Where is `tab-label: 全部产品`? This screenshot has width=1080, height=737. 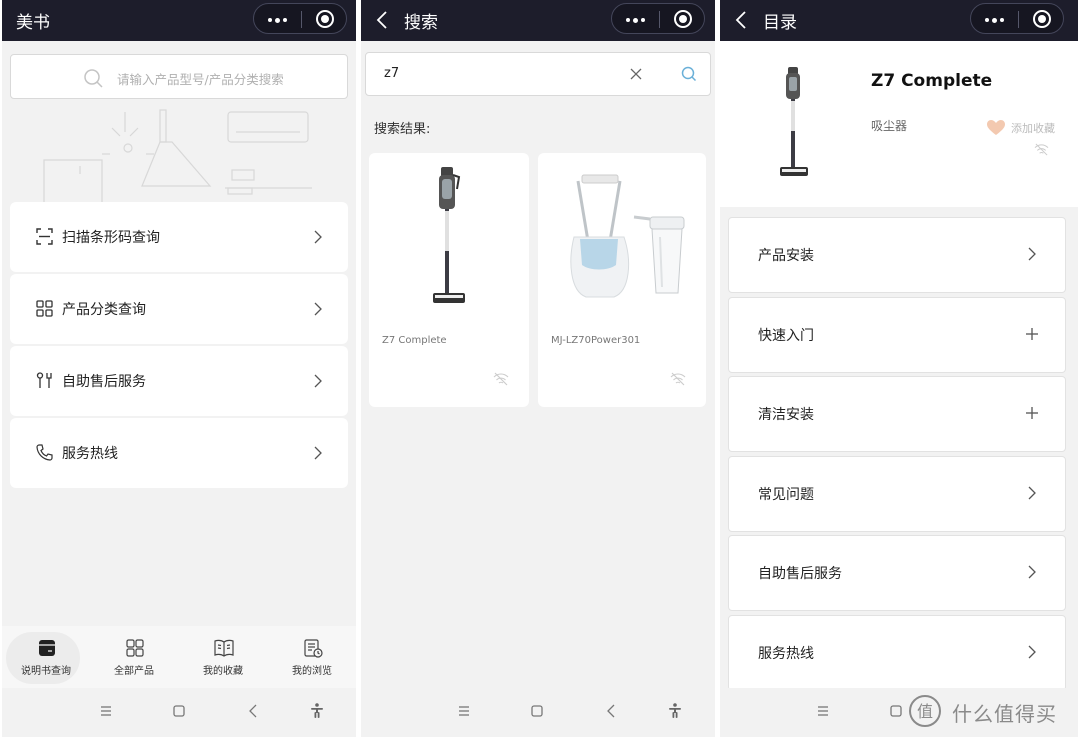
tab-label: 全部产品 is located at coordinates (134, 671).